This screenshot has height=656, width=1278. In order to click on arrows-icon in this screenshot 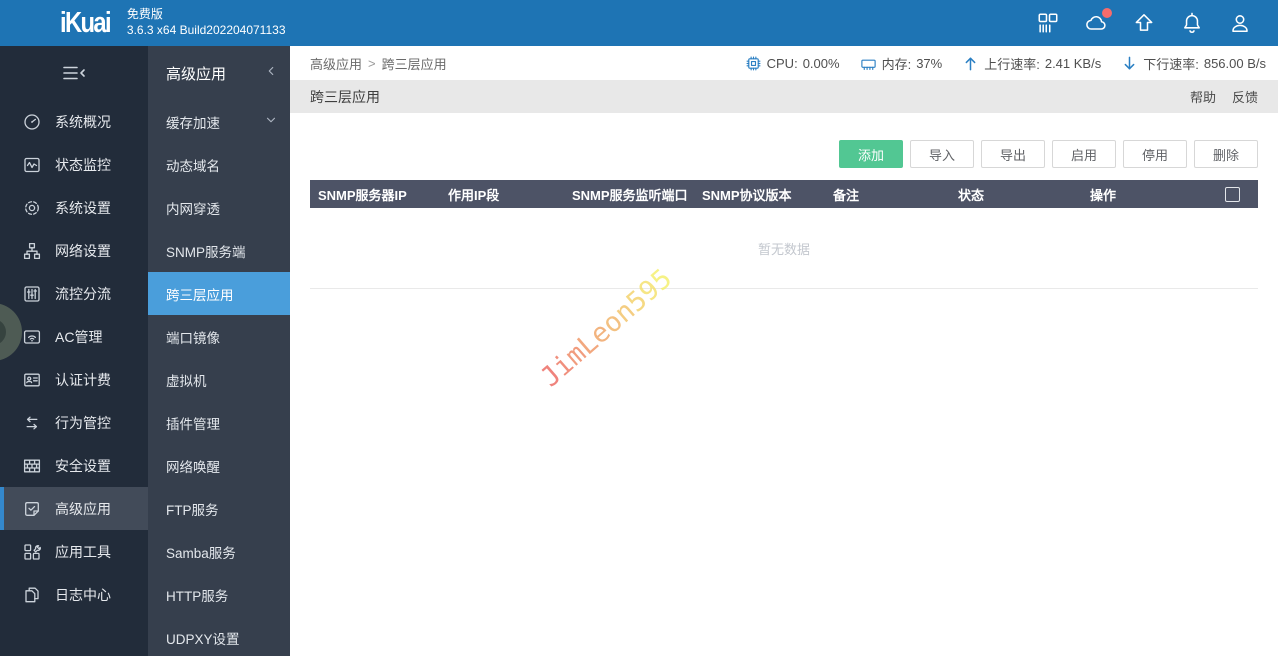, I will do `click(32, 423)`.